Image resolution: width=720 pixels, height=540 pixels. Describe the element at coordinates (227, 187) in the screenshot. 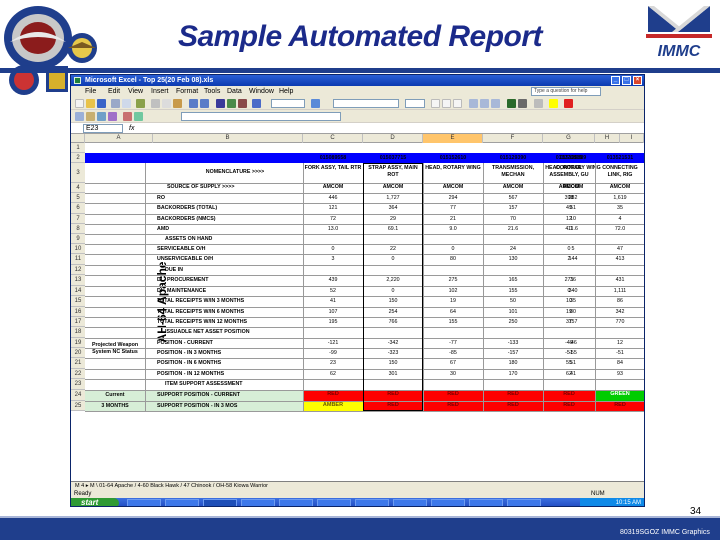

I see `source-of-supply-label: SOURCE OF SUPPLY >>>>` at that location.